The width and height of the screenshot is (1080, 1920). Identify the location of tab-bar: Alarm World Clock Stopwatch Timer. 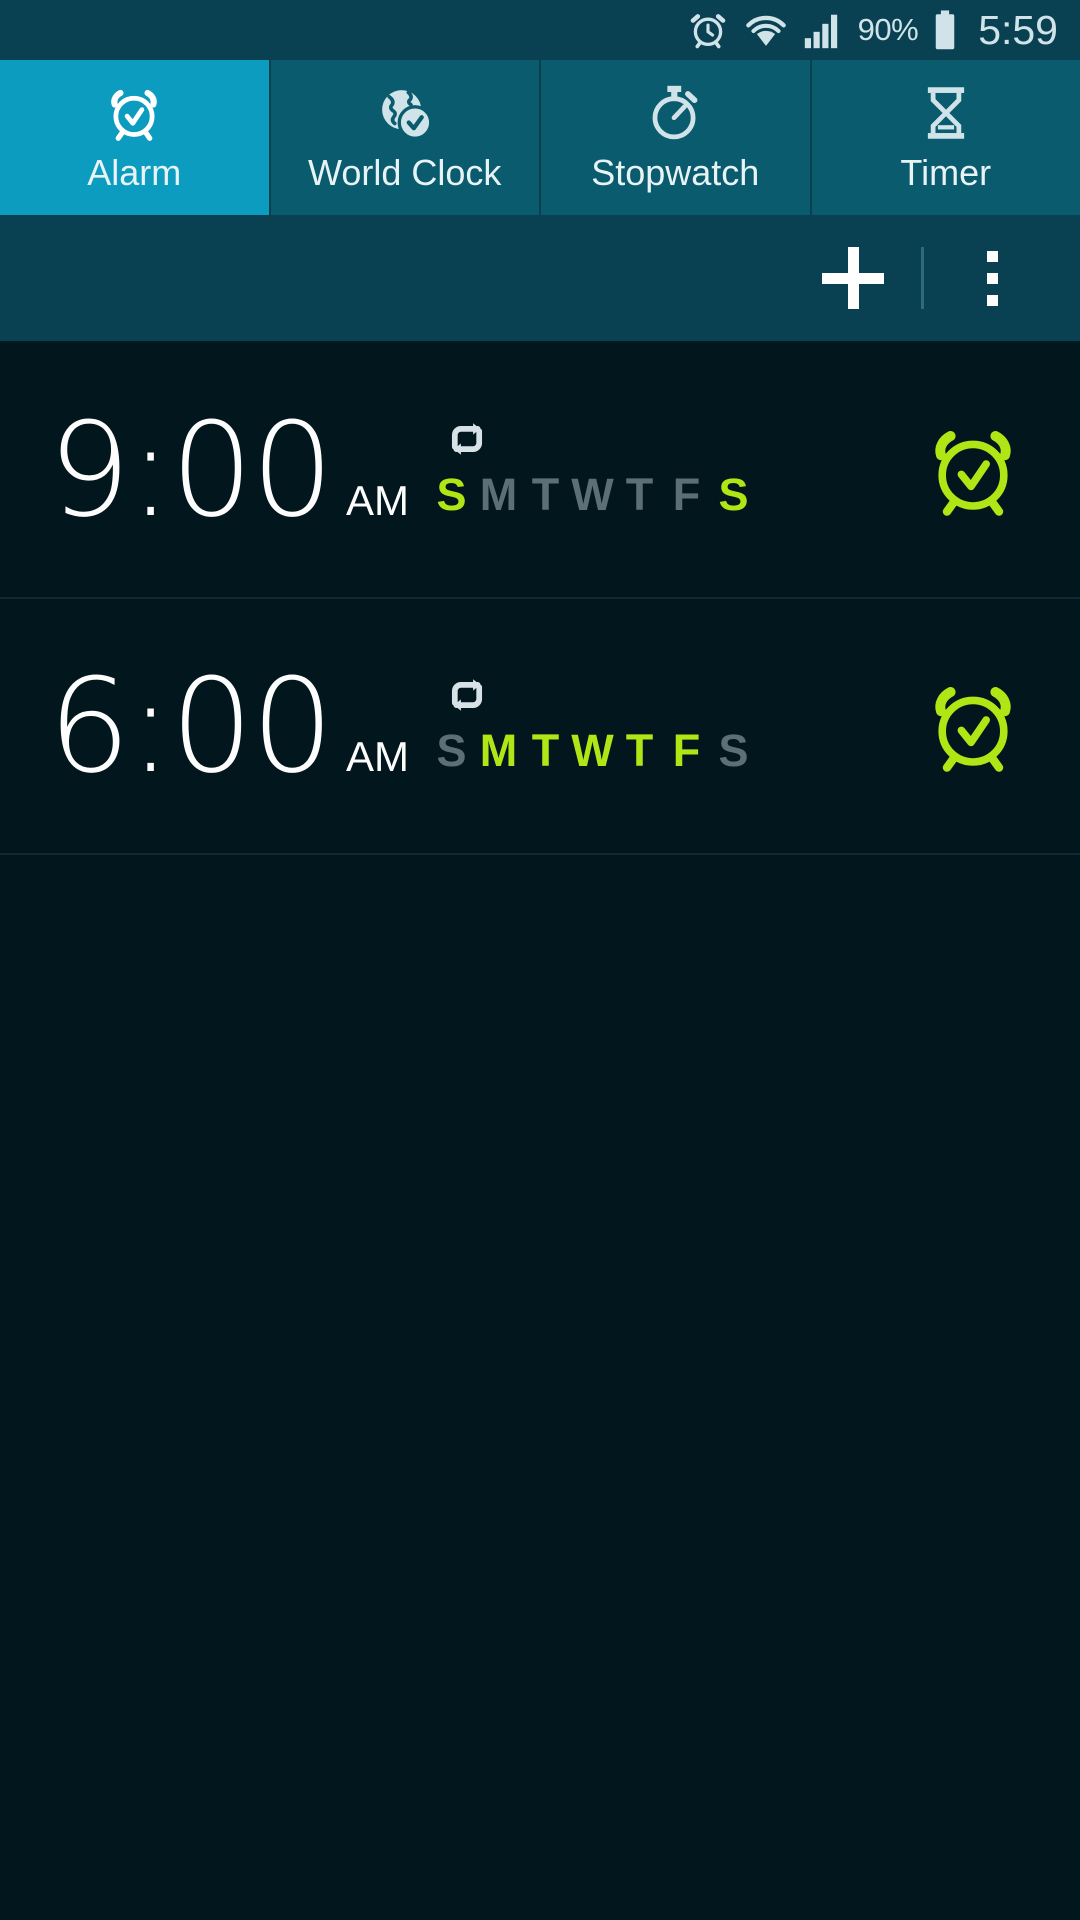
(540, 137).